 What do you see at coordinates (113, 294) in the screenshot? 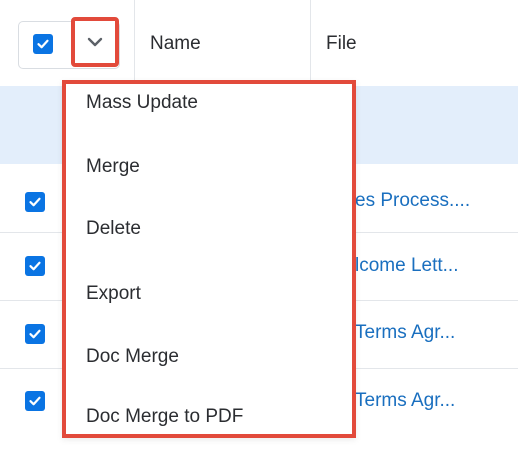
I see `menu-item-export: Export` at bounding box center [113, 294].